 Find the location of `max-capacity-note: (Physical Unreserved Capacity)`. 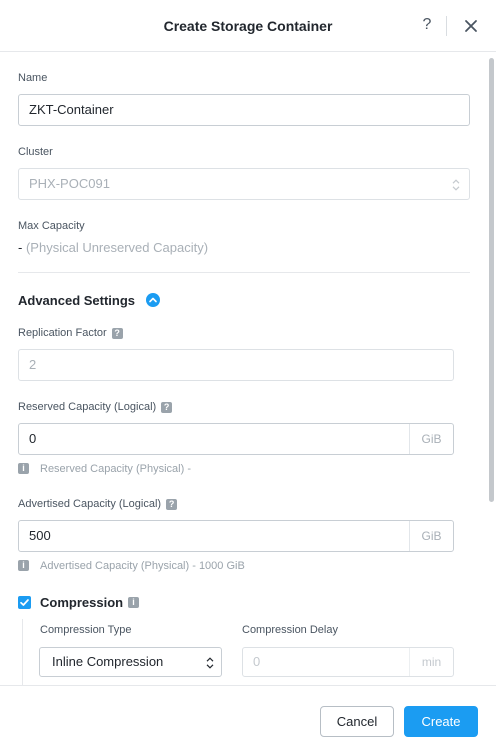

max-capacity-note: (Physical Unreserved Capacity) is located at coordinates (117, 247).